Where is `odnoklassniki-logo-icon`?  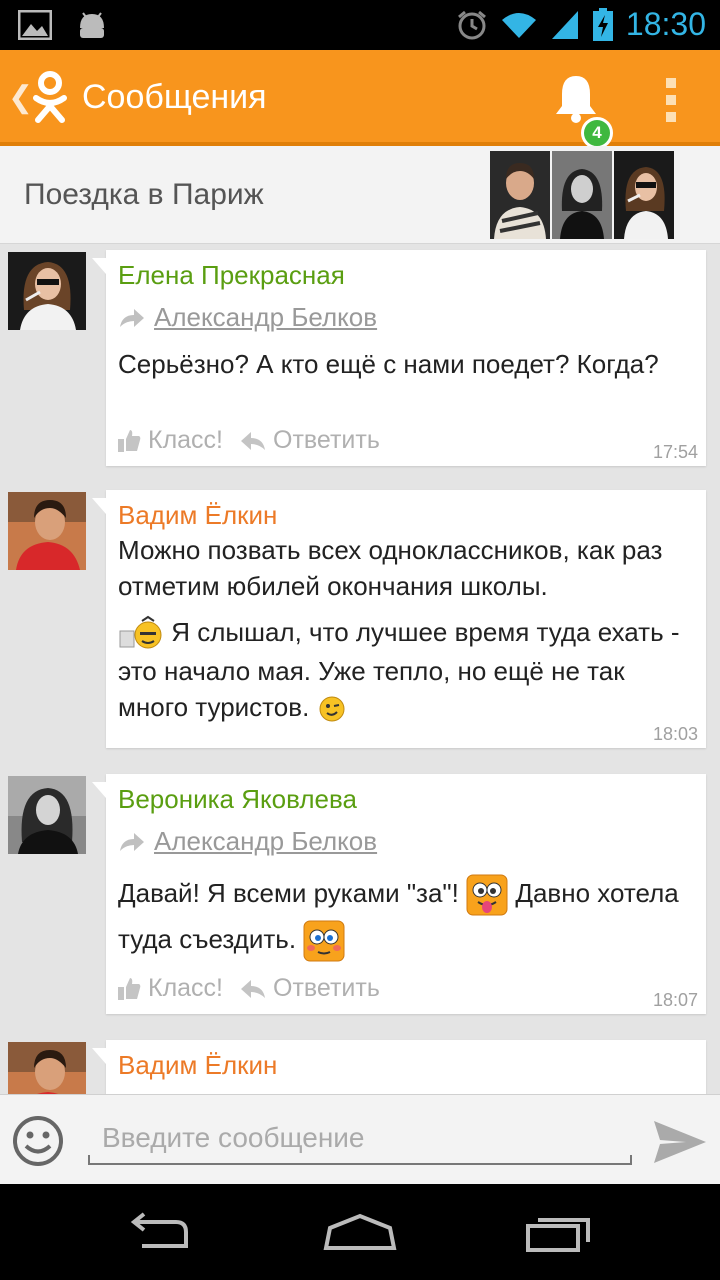 odnoklassniki-logo-icon is located at coordinates (50, 97).